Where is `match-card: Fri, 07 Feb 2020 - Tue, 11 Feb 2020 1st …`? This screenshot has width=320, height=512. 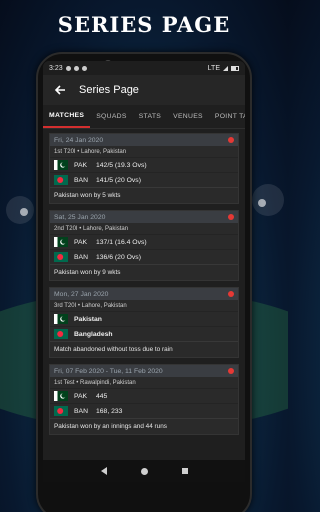 match-card: Fri, 07 Feb 2020 - Tue, 11 Feb 2020 1st … is located at coordinates (144, 399).